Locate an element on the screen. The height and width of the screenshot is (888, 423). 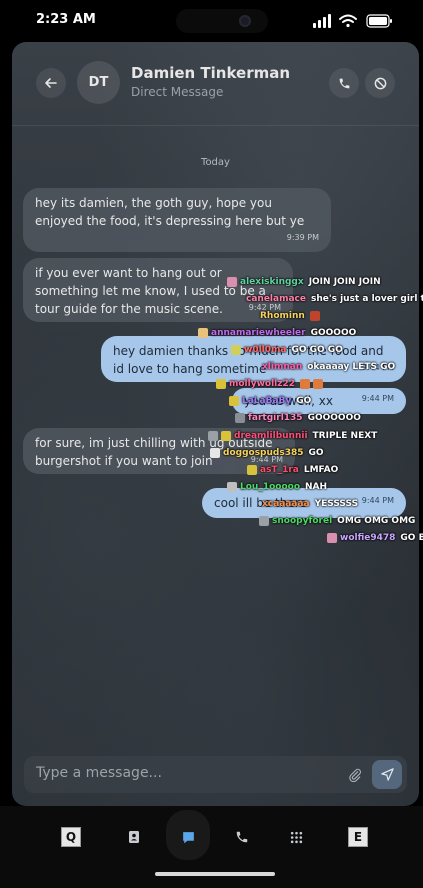
day-separator: Today is located at coordinates (215, 162).